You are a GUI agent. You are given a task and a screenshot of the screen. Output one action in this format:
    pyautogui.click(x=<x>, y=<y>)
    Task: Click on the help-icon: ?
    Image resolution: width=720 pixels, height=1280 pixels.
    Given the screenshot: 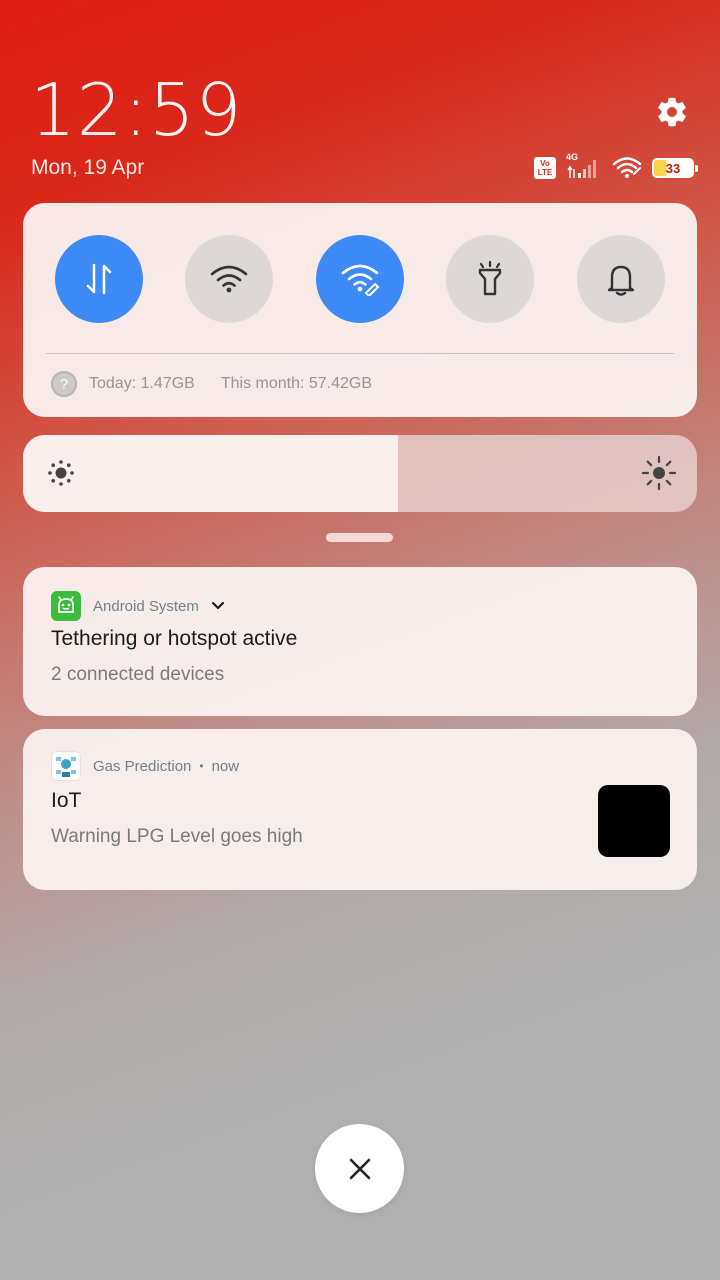 What is the action you would take?
    pyautogui.click(x=64, y=384)
    